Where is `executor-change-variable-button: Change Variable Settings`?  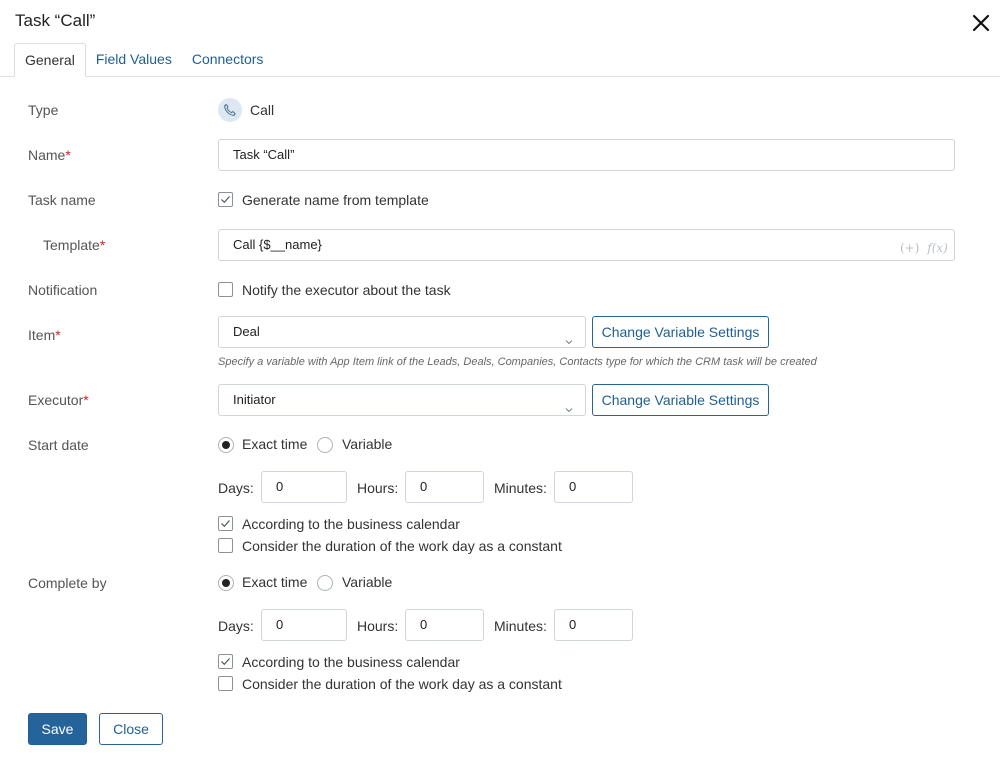 executor-change-variable-button: Change Variable Settings is located at coordinates (680, 400).